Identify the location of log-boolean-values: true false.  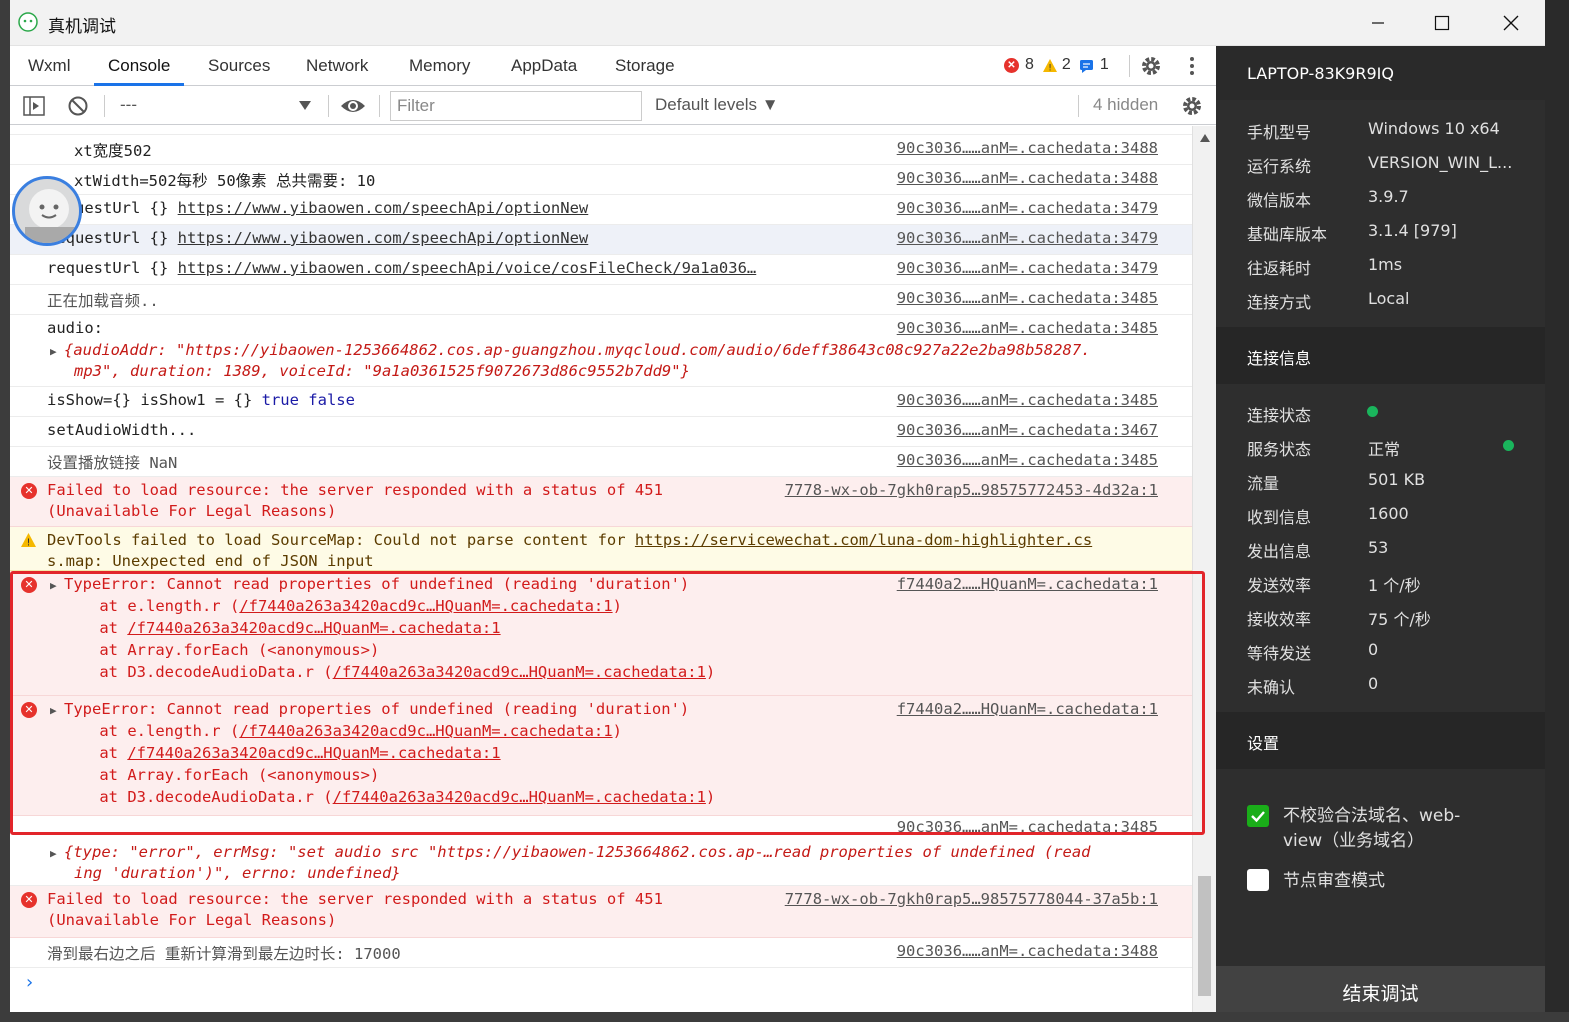
(308, 400).